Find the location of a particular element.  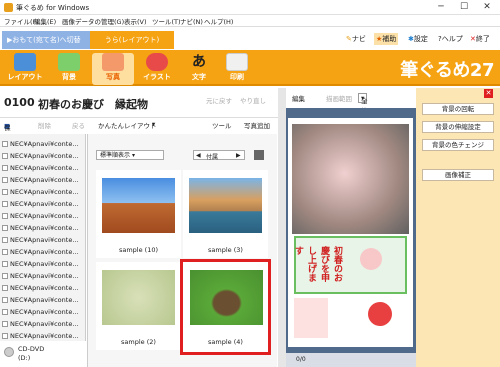

brand-logo: 筆ぐるめ27 is located at coordinates (447, 70).